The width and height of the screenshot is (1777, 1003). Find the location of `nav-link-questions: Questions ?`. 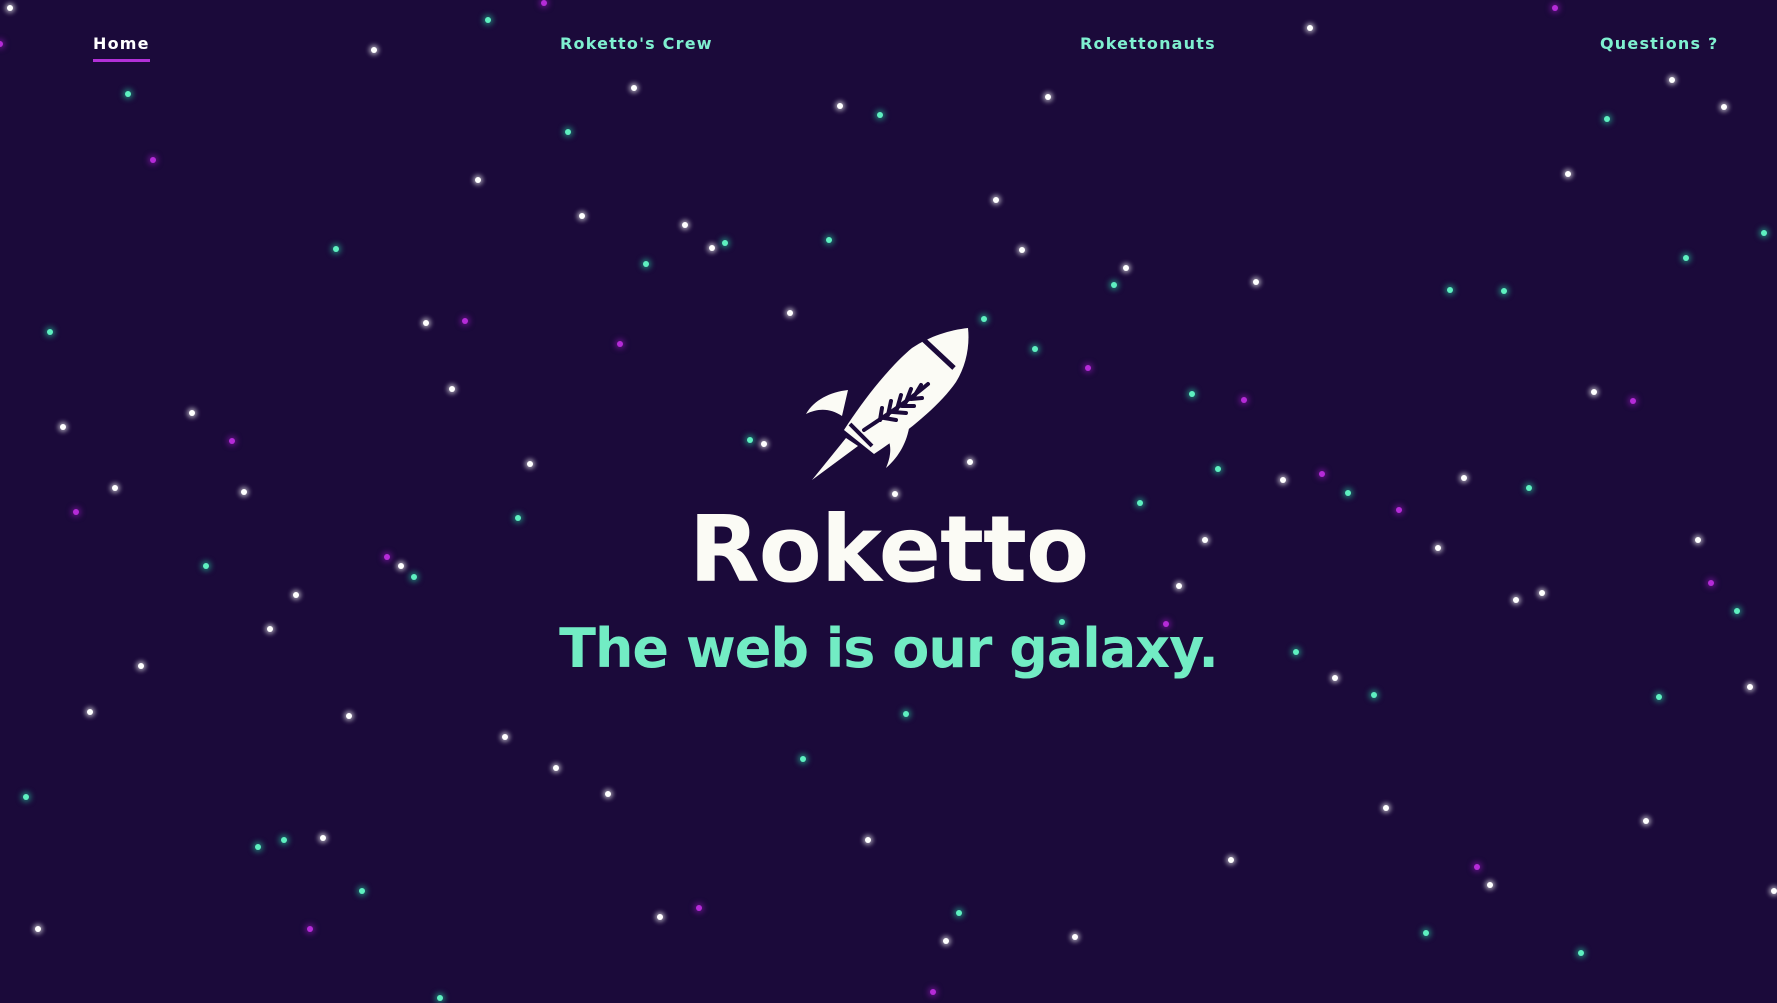

nav-link-questions: Questions ? is located at coordinates (1659, 46).